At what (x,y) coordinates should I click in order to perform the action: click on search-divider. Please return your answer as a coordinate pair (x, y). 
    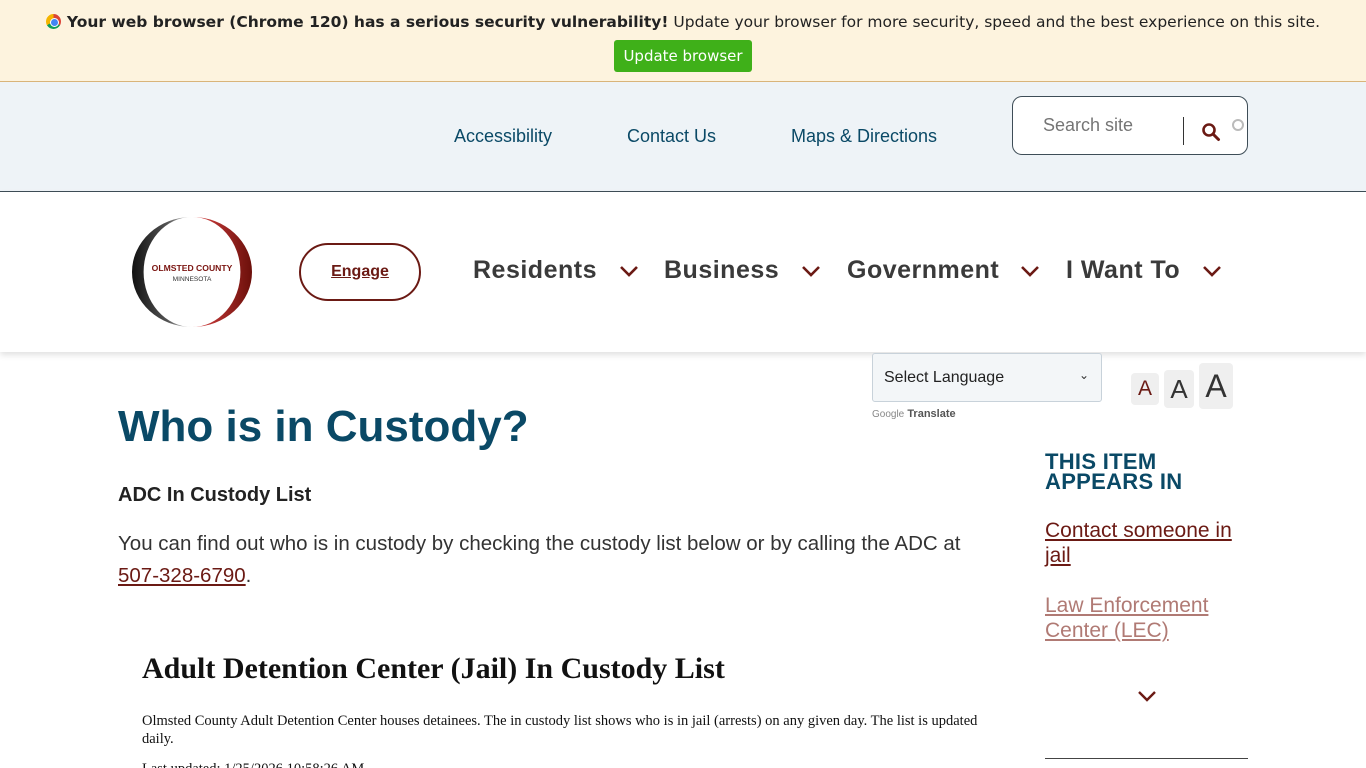
    Looking at the image, I should click on (1183, 131).